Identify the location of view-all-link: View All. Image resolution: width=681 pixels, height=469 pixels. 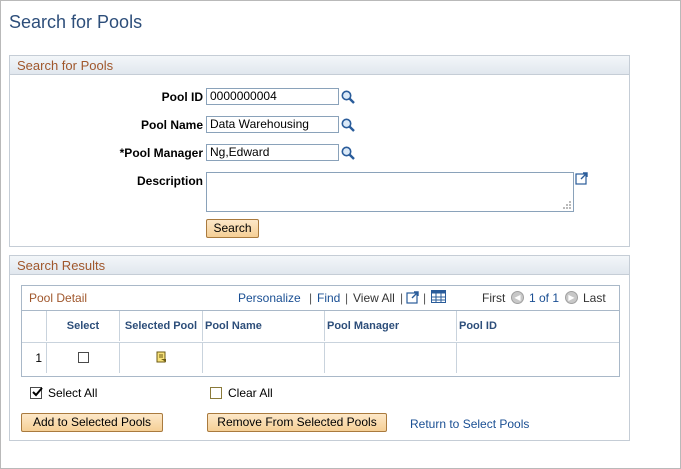
(374, 298).